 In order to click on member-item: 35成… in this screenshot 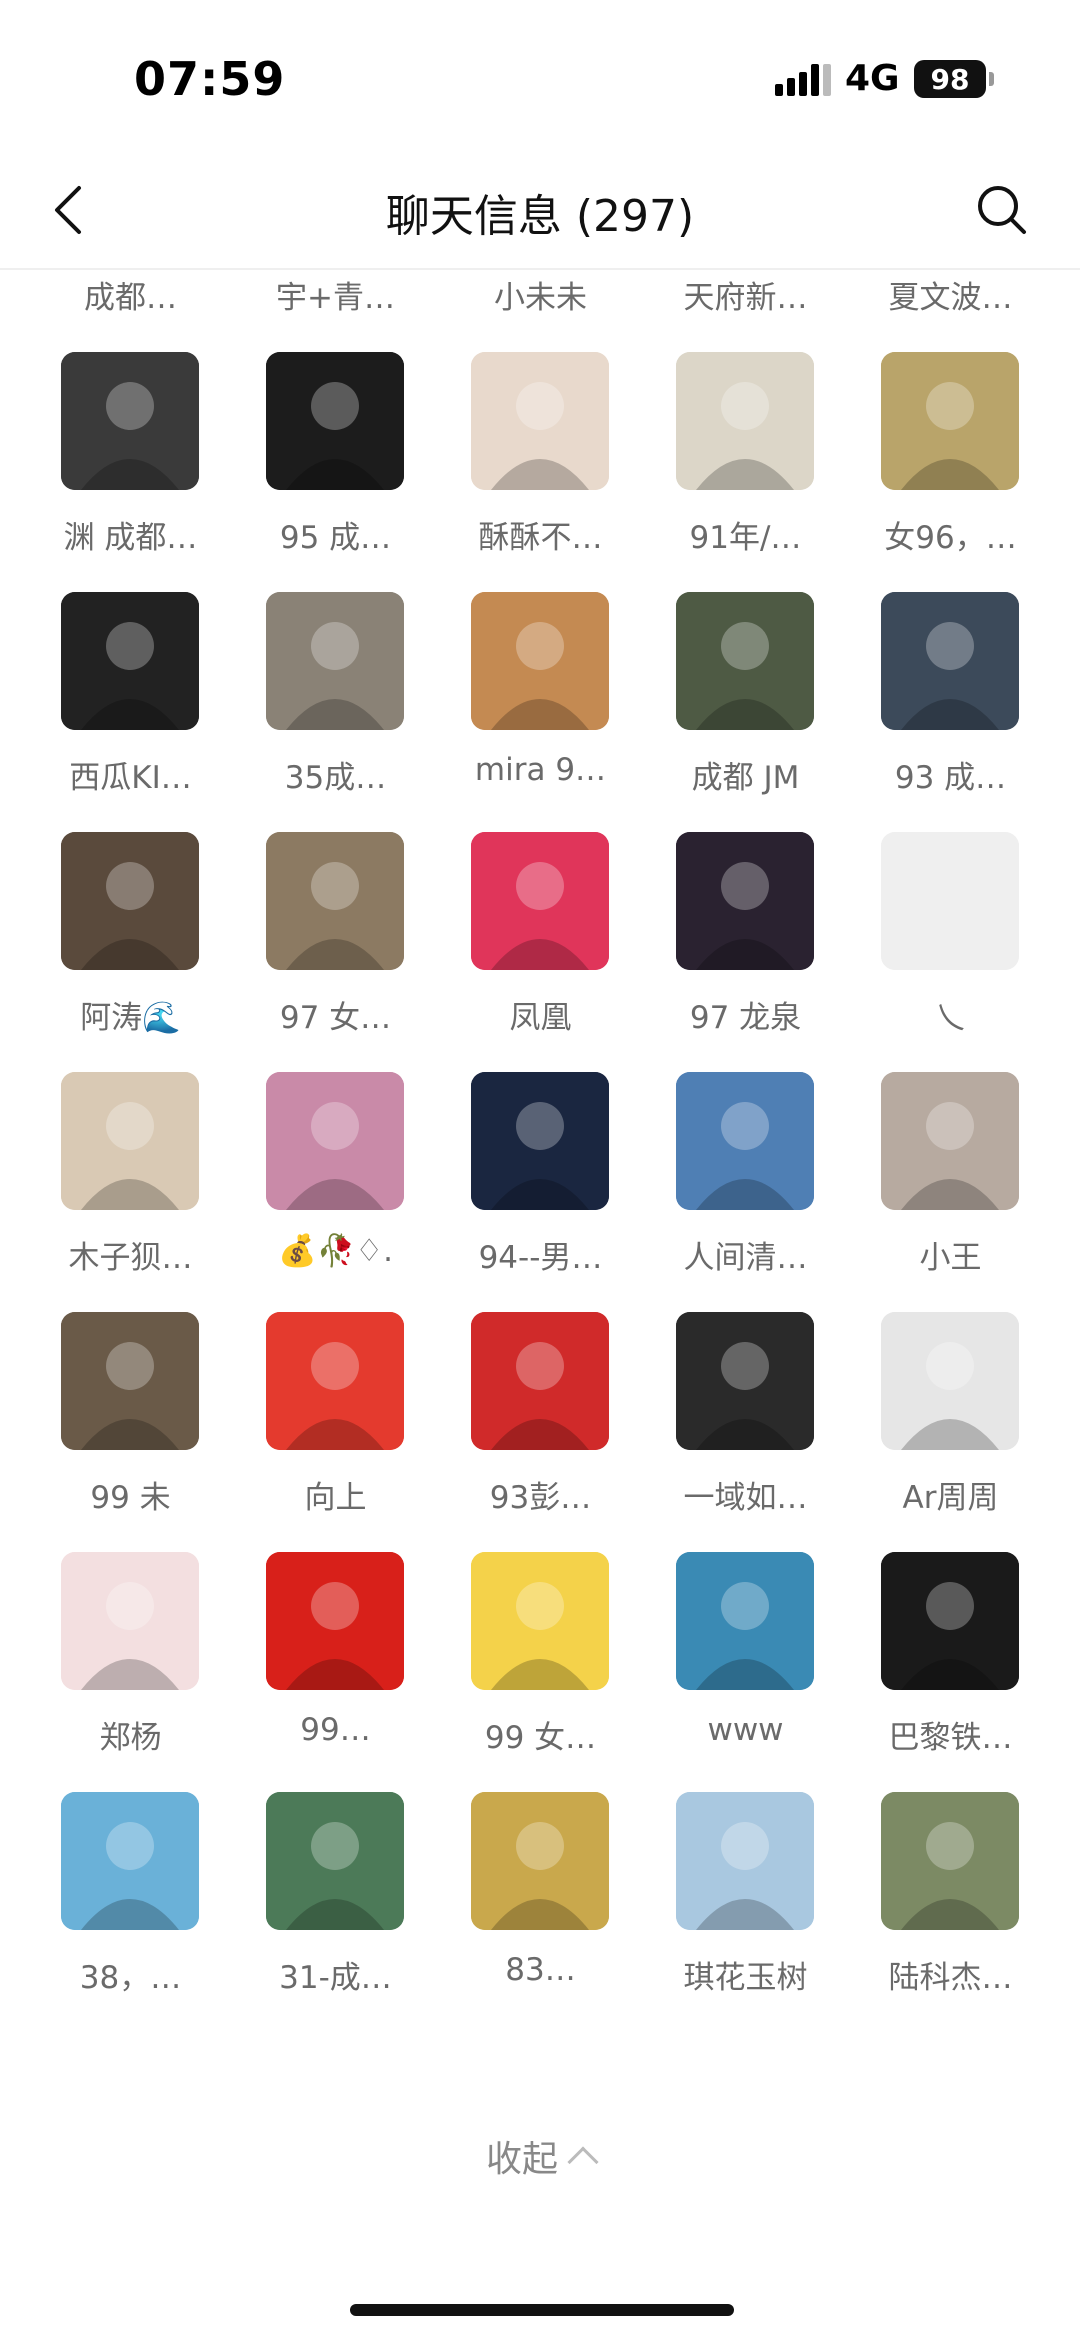, I will do `click(335, 712)`.